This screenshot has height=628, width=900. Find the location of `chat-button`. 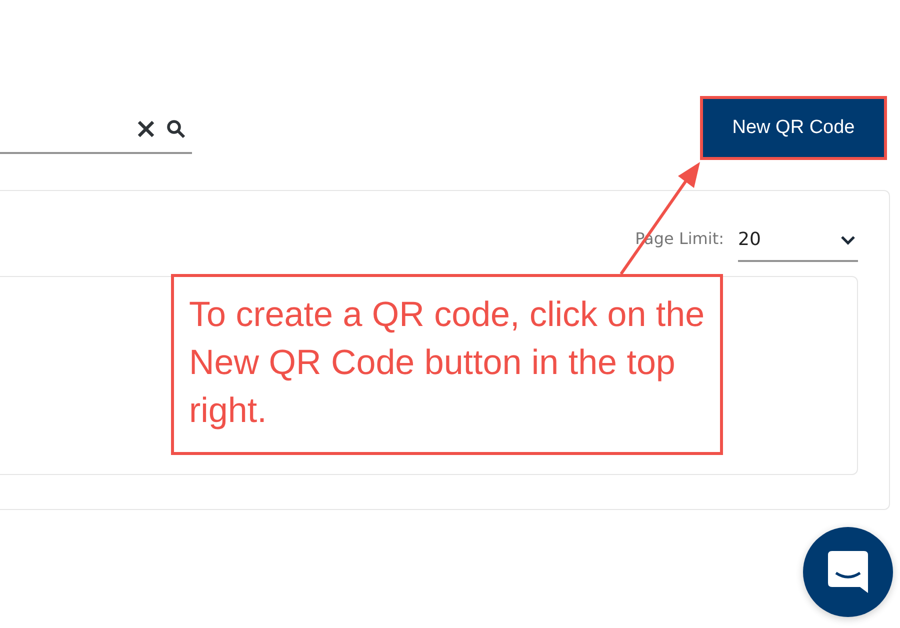

chat-button is located at coordinates (848, 572).